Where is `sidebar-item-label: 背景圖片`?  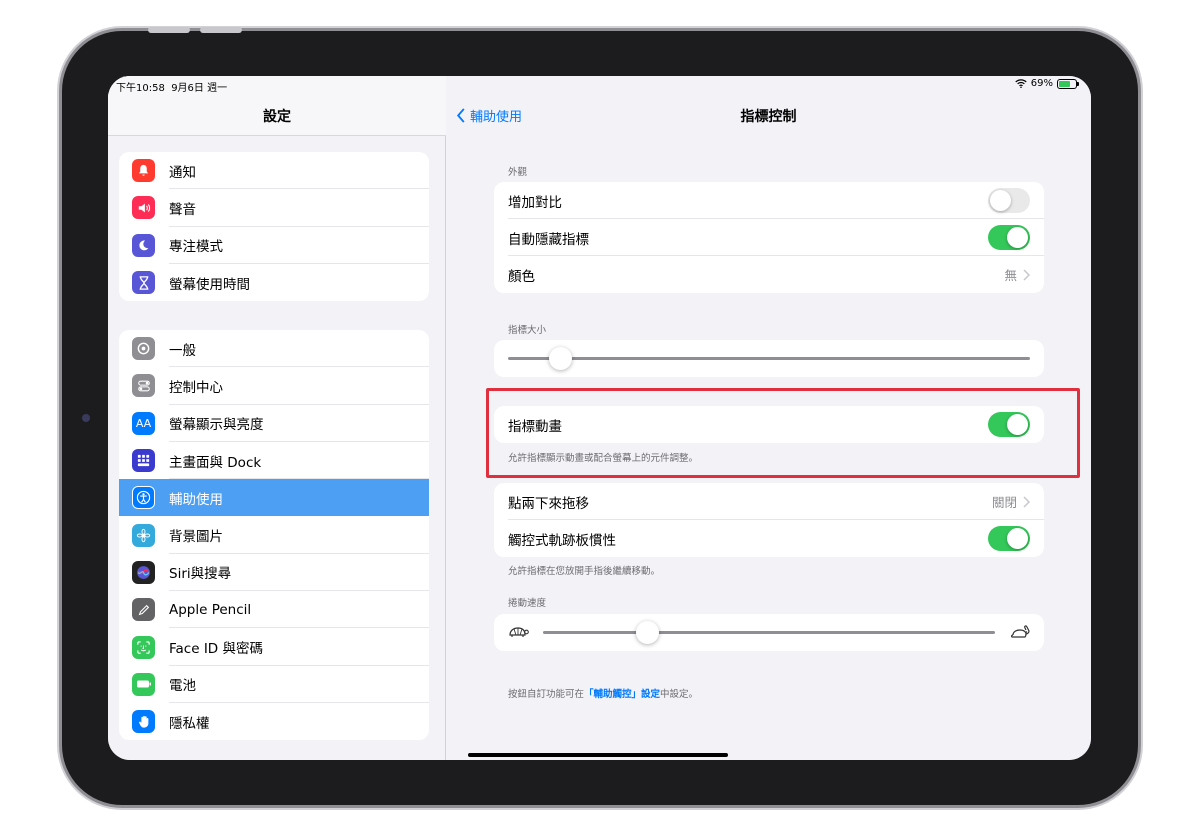
sidebar-item-label: 背景圖片 is located at coordinates (196, 537).